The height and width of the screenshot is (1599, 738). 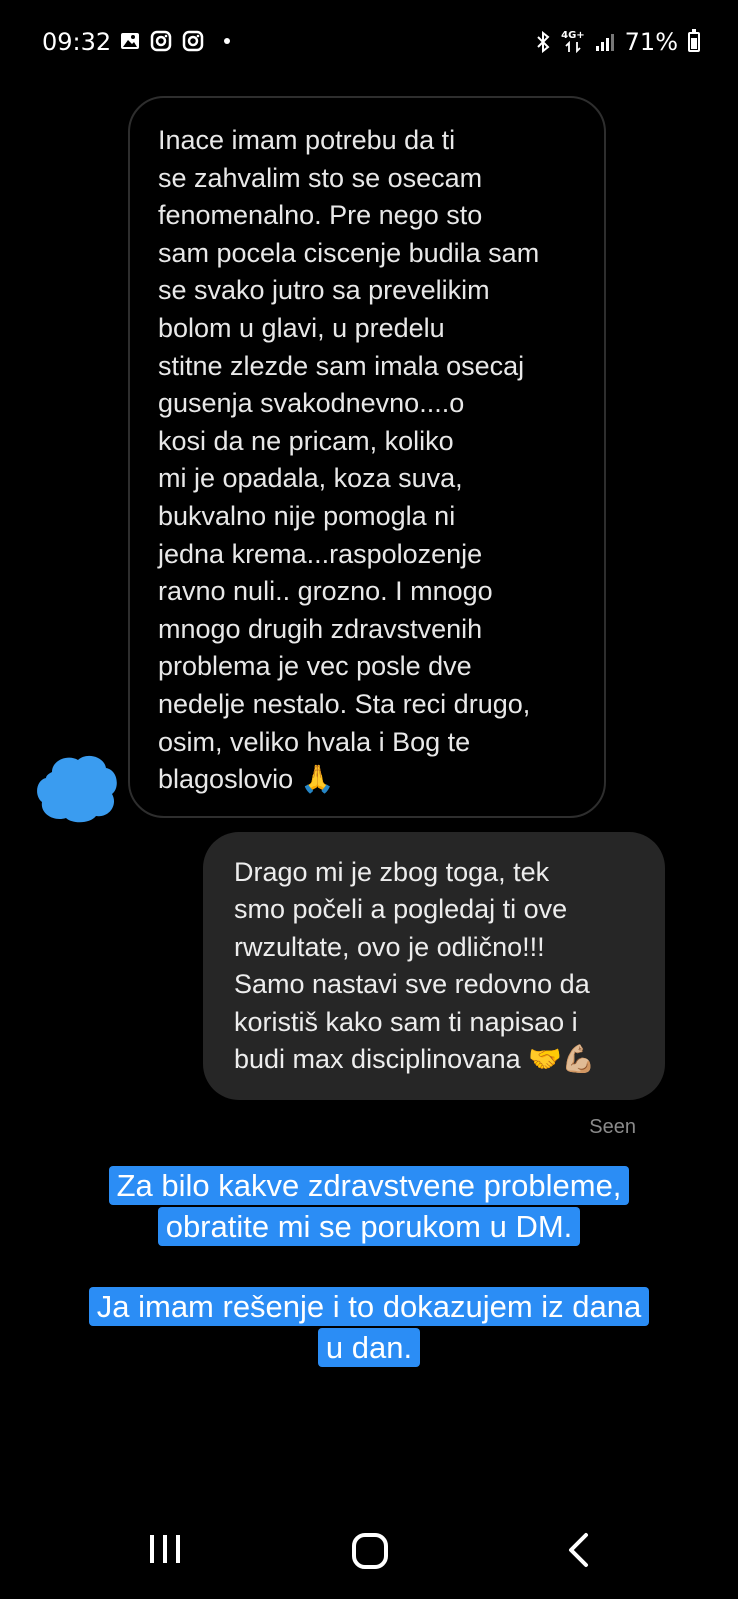 What do you see at coordinates (369, 1185) in the screenshot?
I see `caption-line: Za bilo kakve zdravstvene probleme,` at bounding box center [369, 1185].